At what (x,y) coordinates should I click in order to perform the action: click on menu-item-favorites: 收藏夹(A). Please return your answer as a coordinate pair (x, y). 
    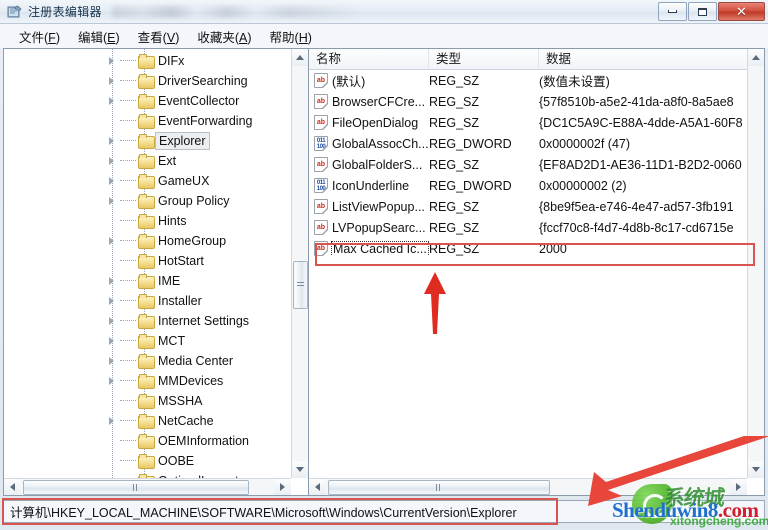
    Looking at the image, I should click on (224, 36).